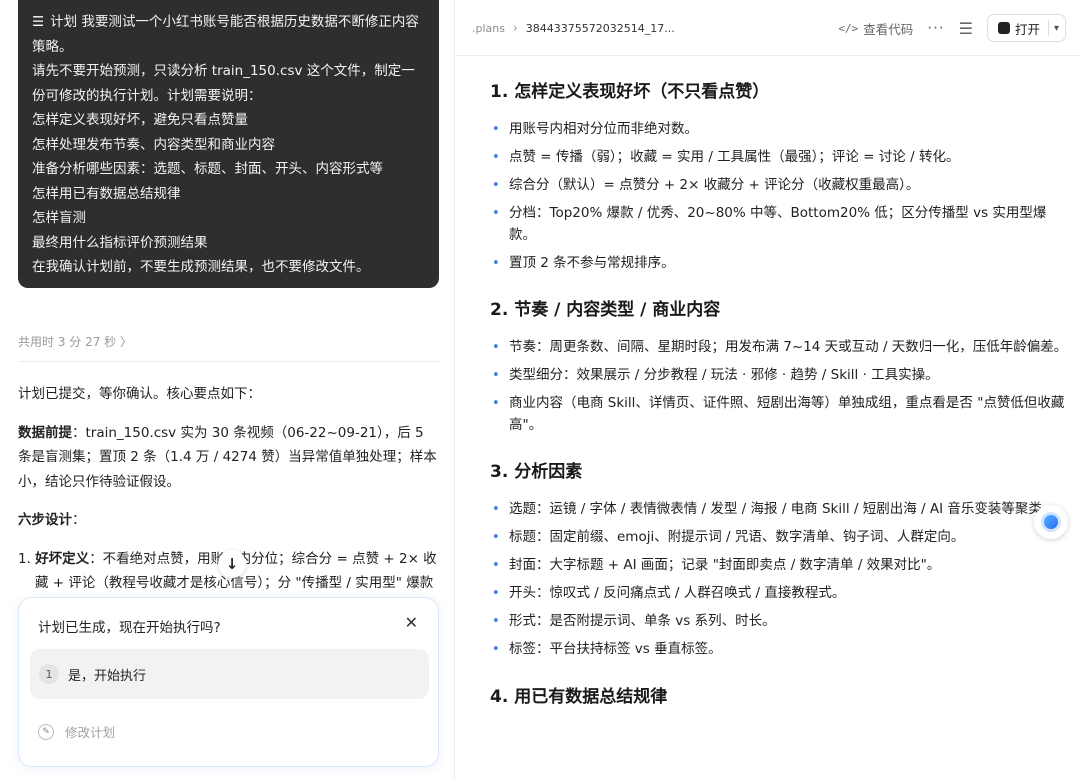  What do you see at coordinates (229, 674) in the screenshot?
I see `start-execution-option: 1 是，开始执行` at bounding box center [229, 674].